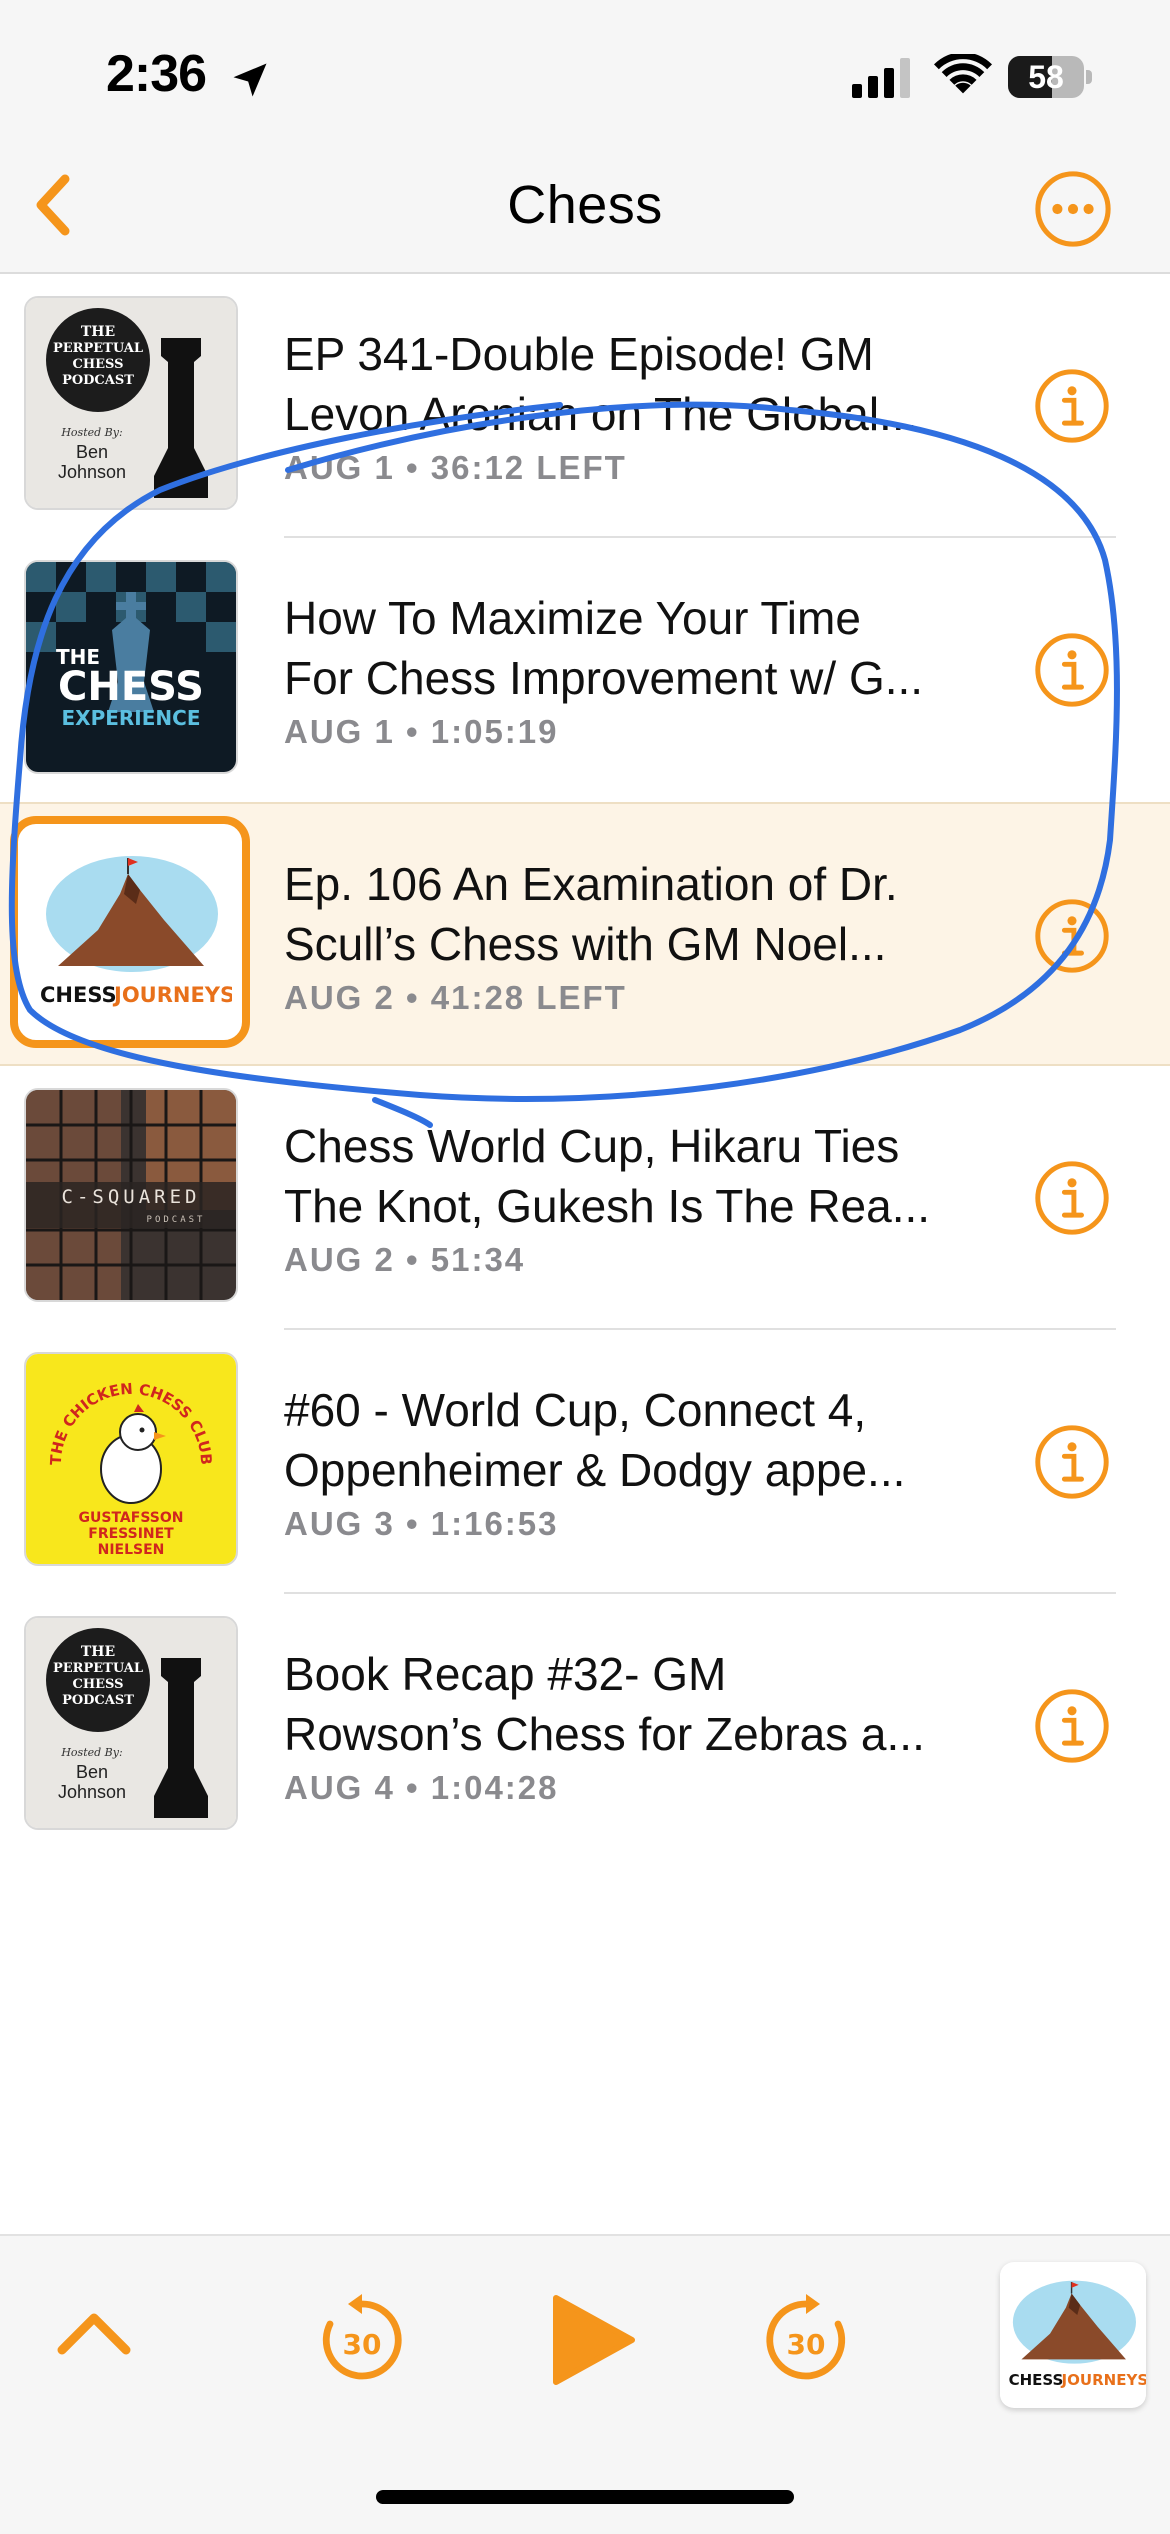 The width and height of the screenshot is (1170, 2534). I want to click on artwork-text: FRESSINET, so click(131, 1534).